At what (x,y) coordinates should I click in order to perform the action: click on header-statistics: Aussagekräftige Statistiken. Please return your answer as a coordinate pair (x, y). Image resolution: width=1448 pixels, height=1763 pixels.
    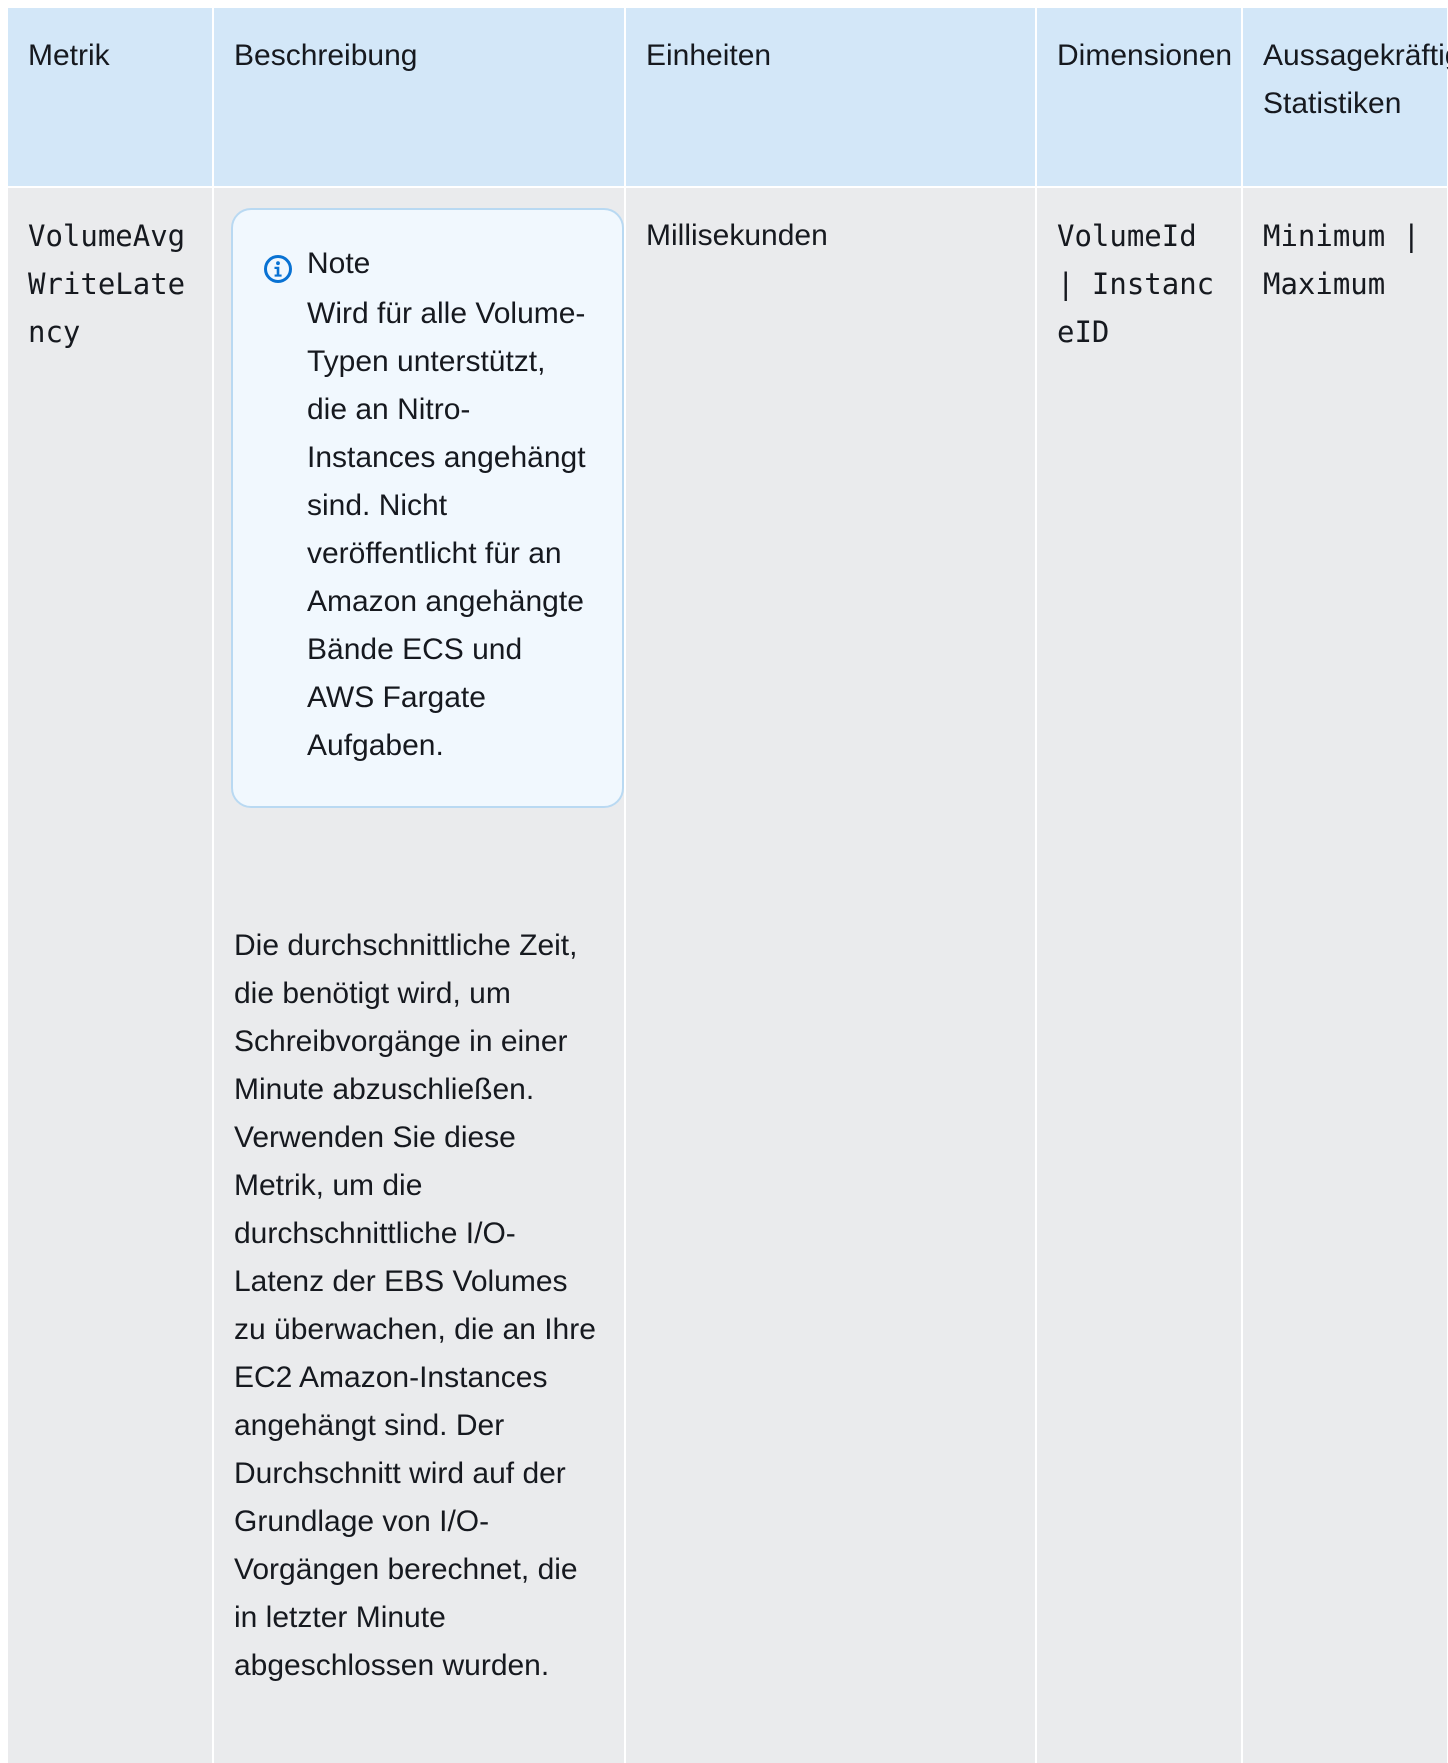
    Looking at the image, I should click on (1345, 98).